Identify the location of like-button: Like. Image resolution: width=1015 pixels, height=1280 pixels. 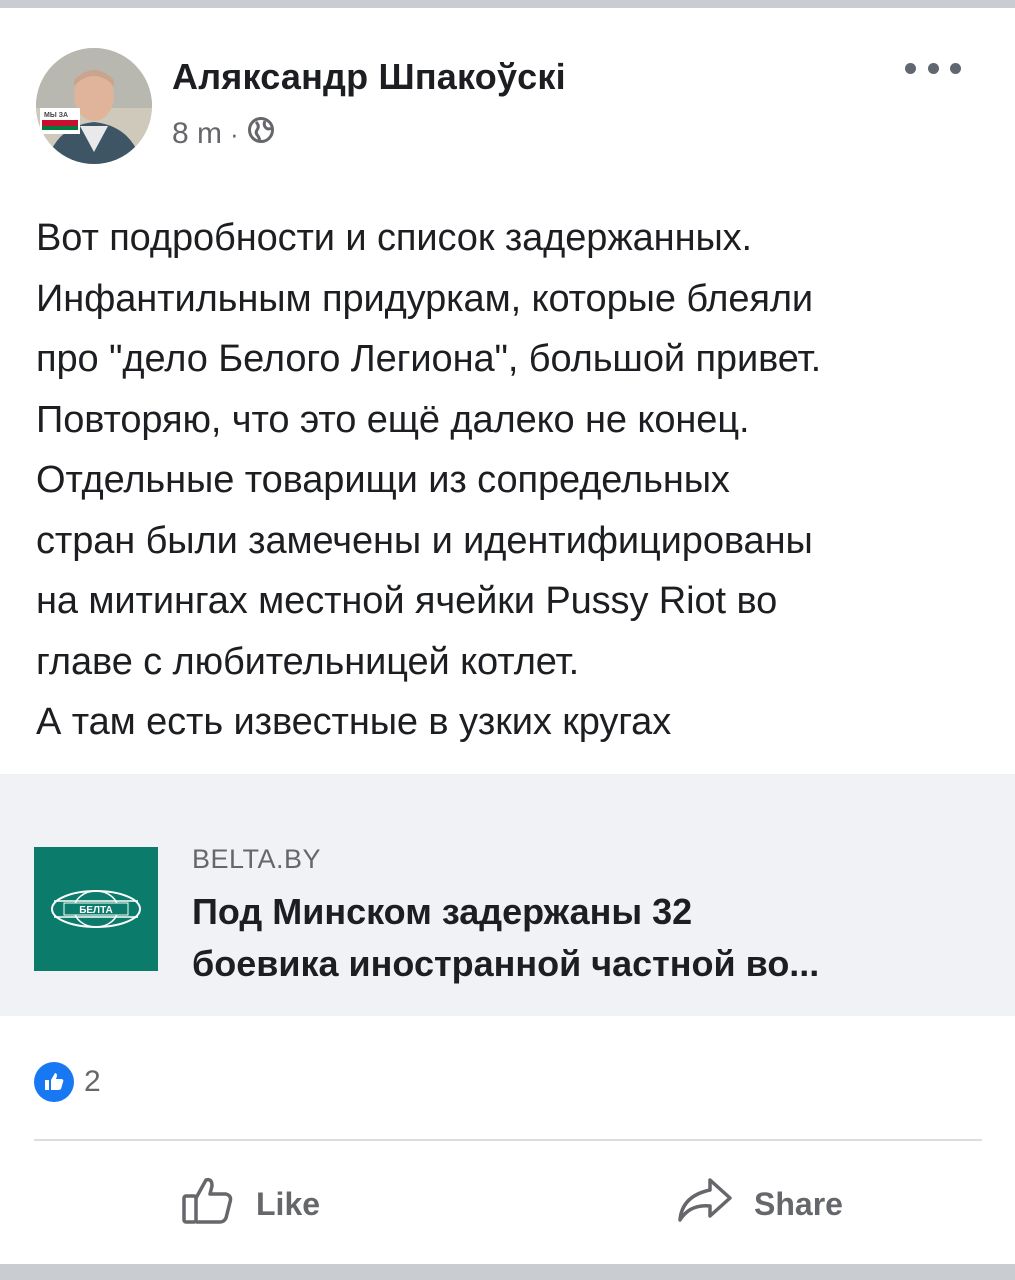
(250, 1204).